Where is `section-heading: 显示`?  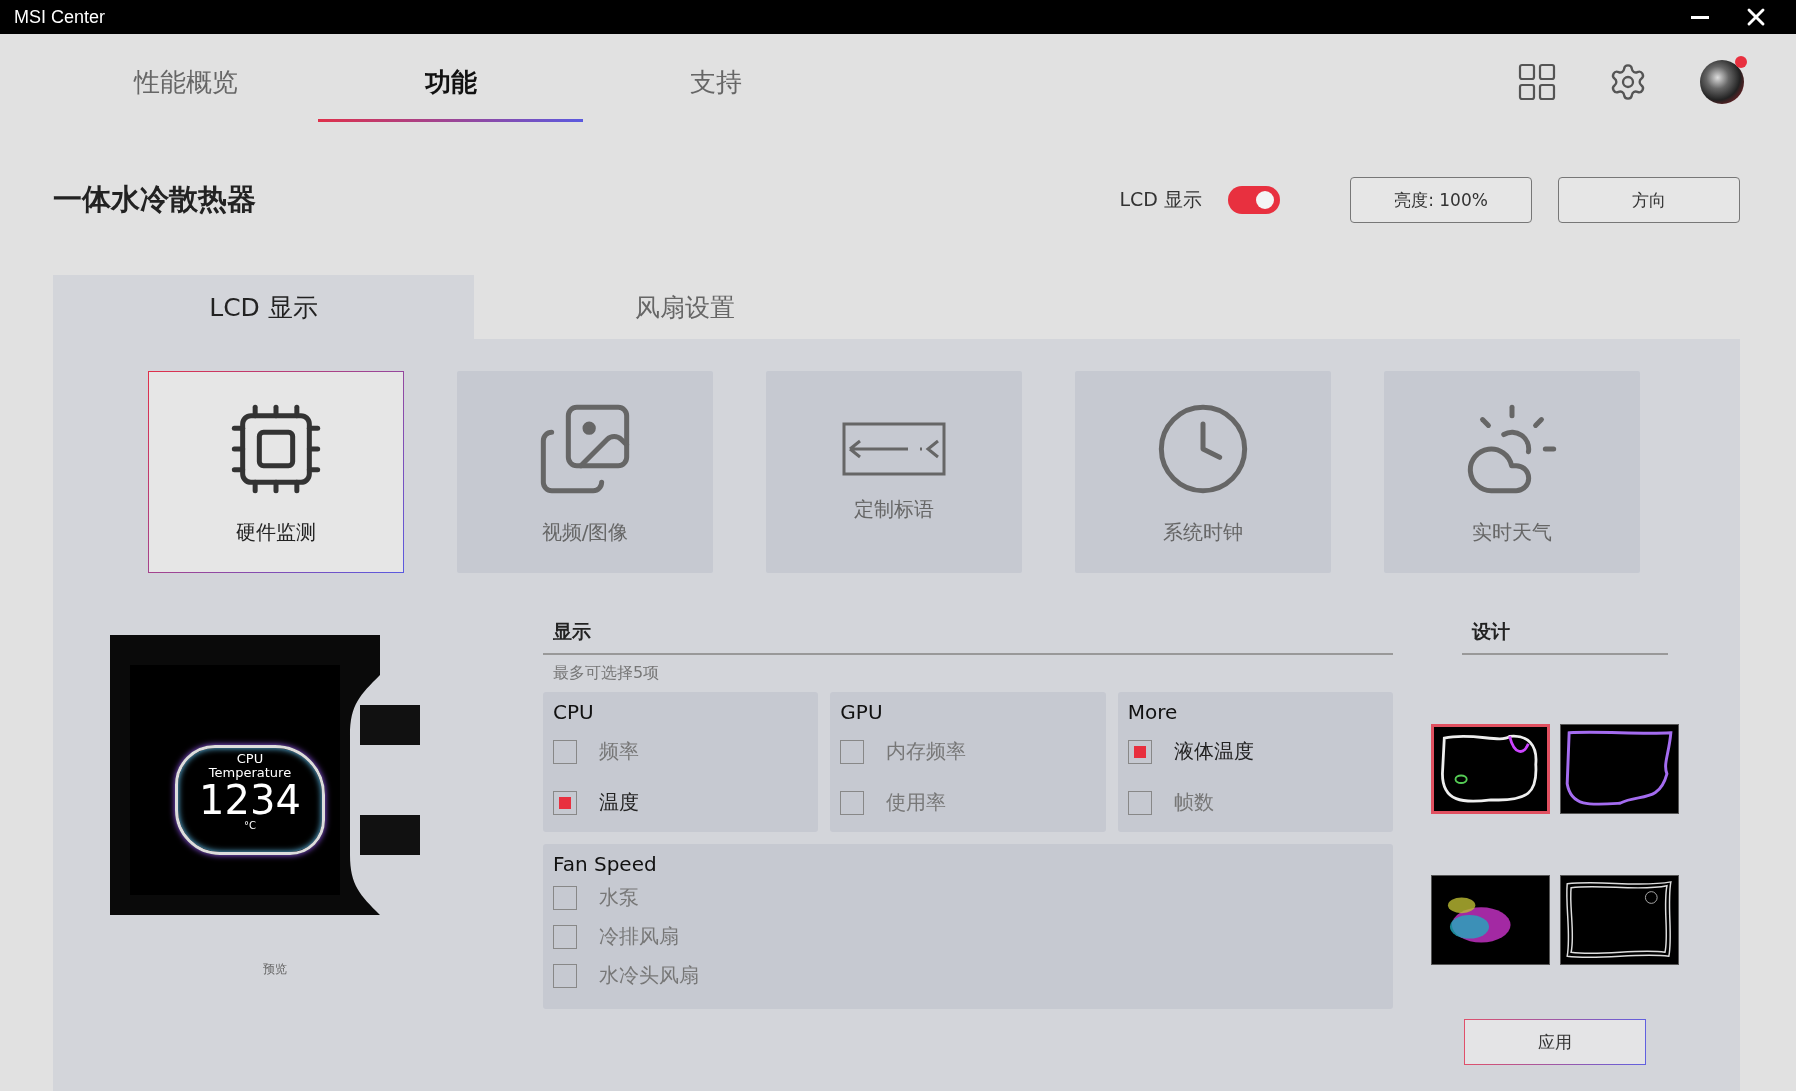
section-heading: 显示 is located at coordinates (968, 637).